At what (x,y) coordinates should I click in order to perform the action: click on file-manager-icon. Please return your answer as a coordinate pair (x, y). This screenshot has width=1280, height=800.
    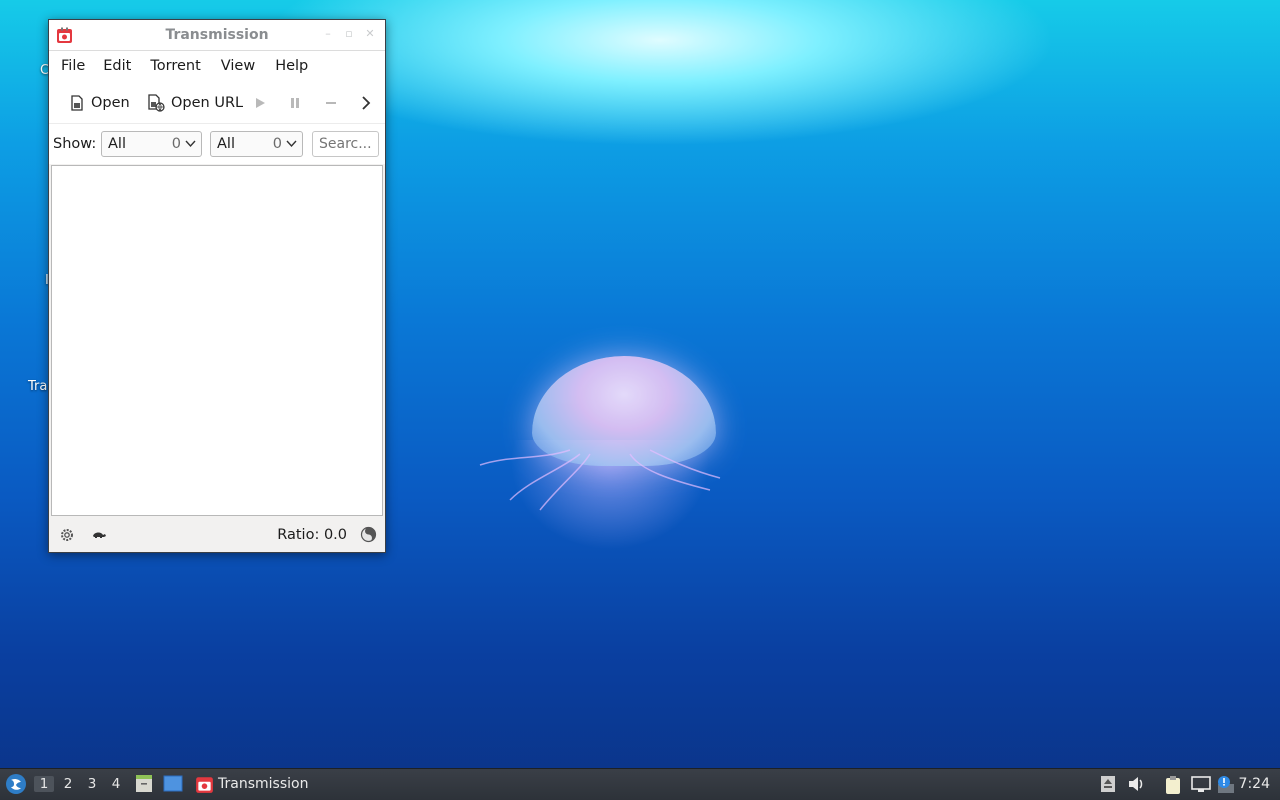
    Looking at the image, I should click on (144, 783).